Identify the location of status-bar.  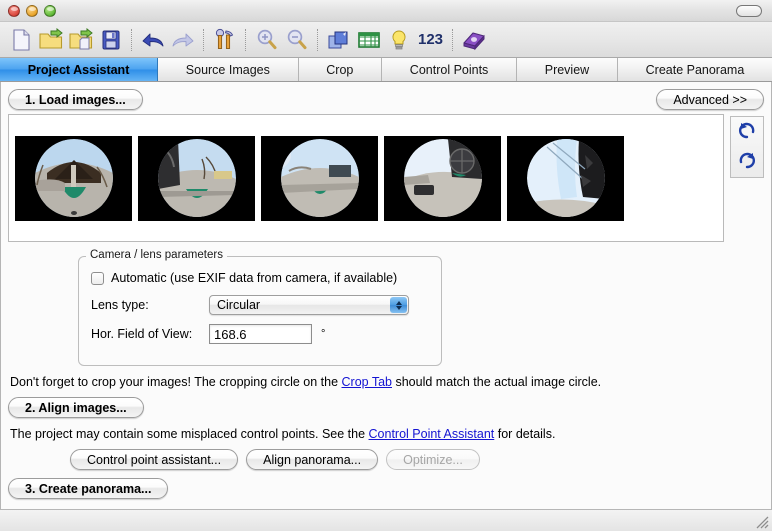
(386, 520).